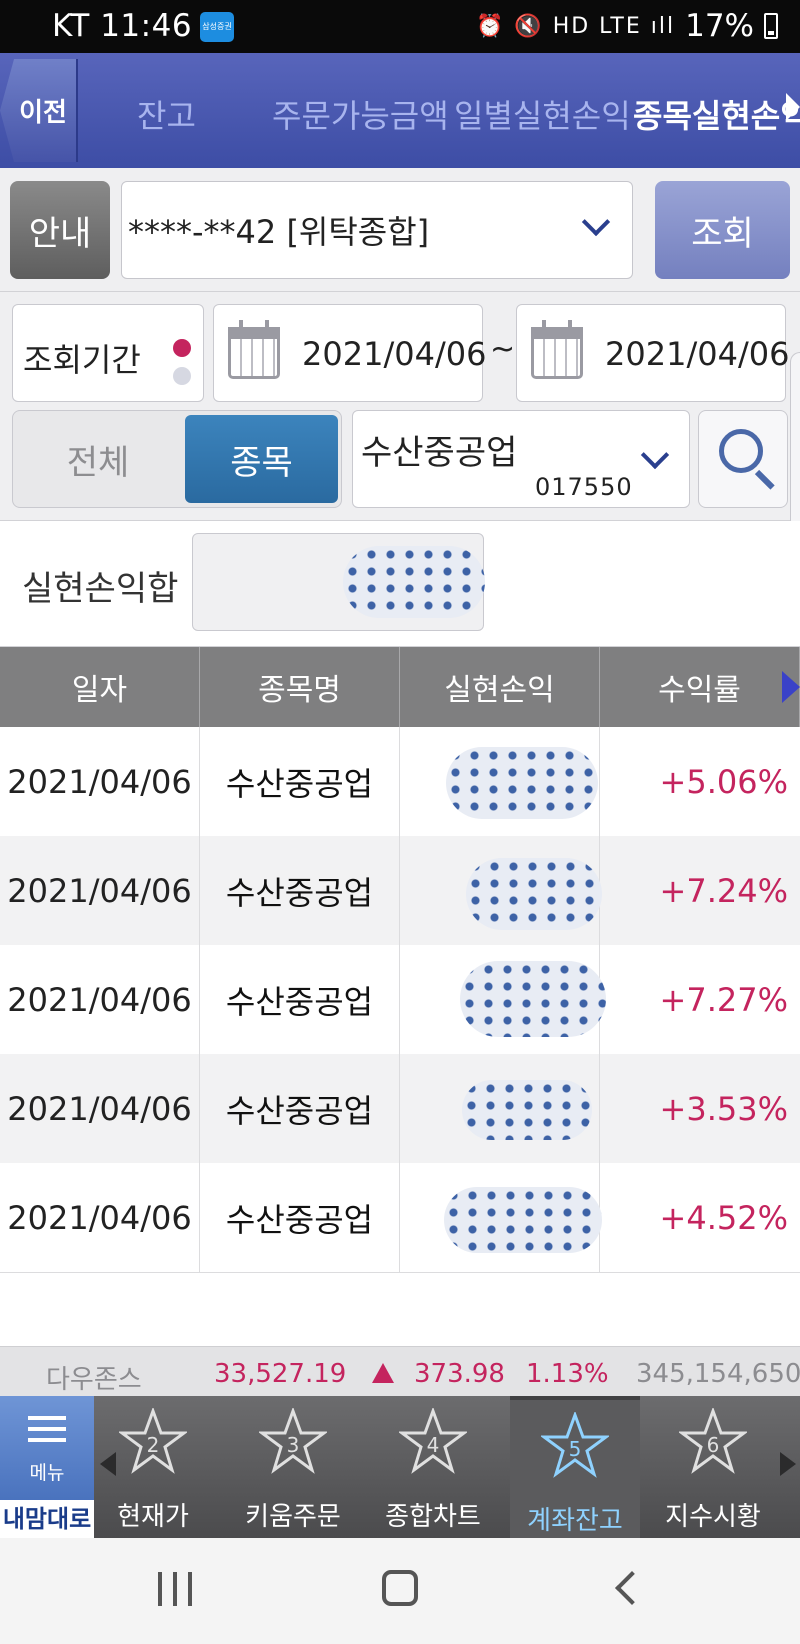  What do you see at coordinates (500, 687) in the screenshot?
I see `column-header-realized-pnl: 실현손익` at bounding box center [500, 687].